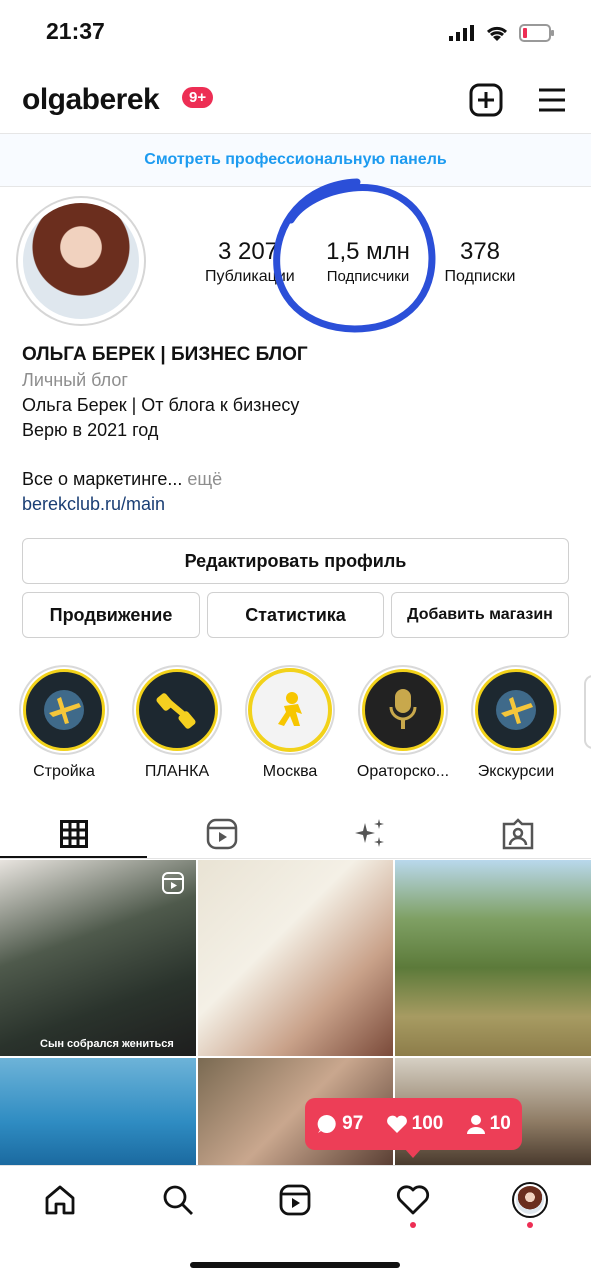 The image size is (591, 1281). I want to click on stat-following: 378 Подписки, so click(480, 262).